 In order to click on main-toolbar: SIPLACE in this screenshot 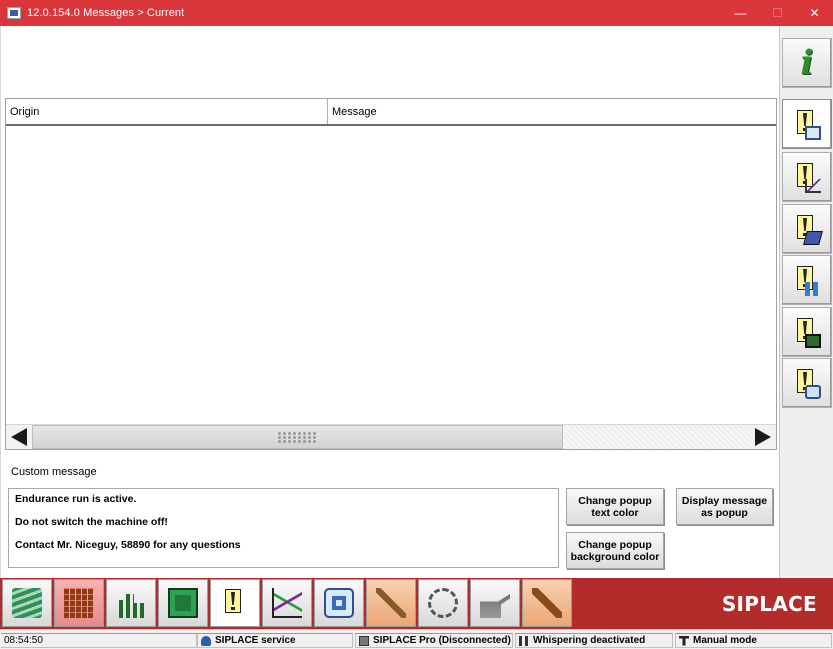, I will do `click(416, 603)`.